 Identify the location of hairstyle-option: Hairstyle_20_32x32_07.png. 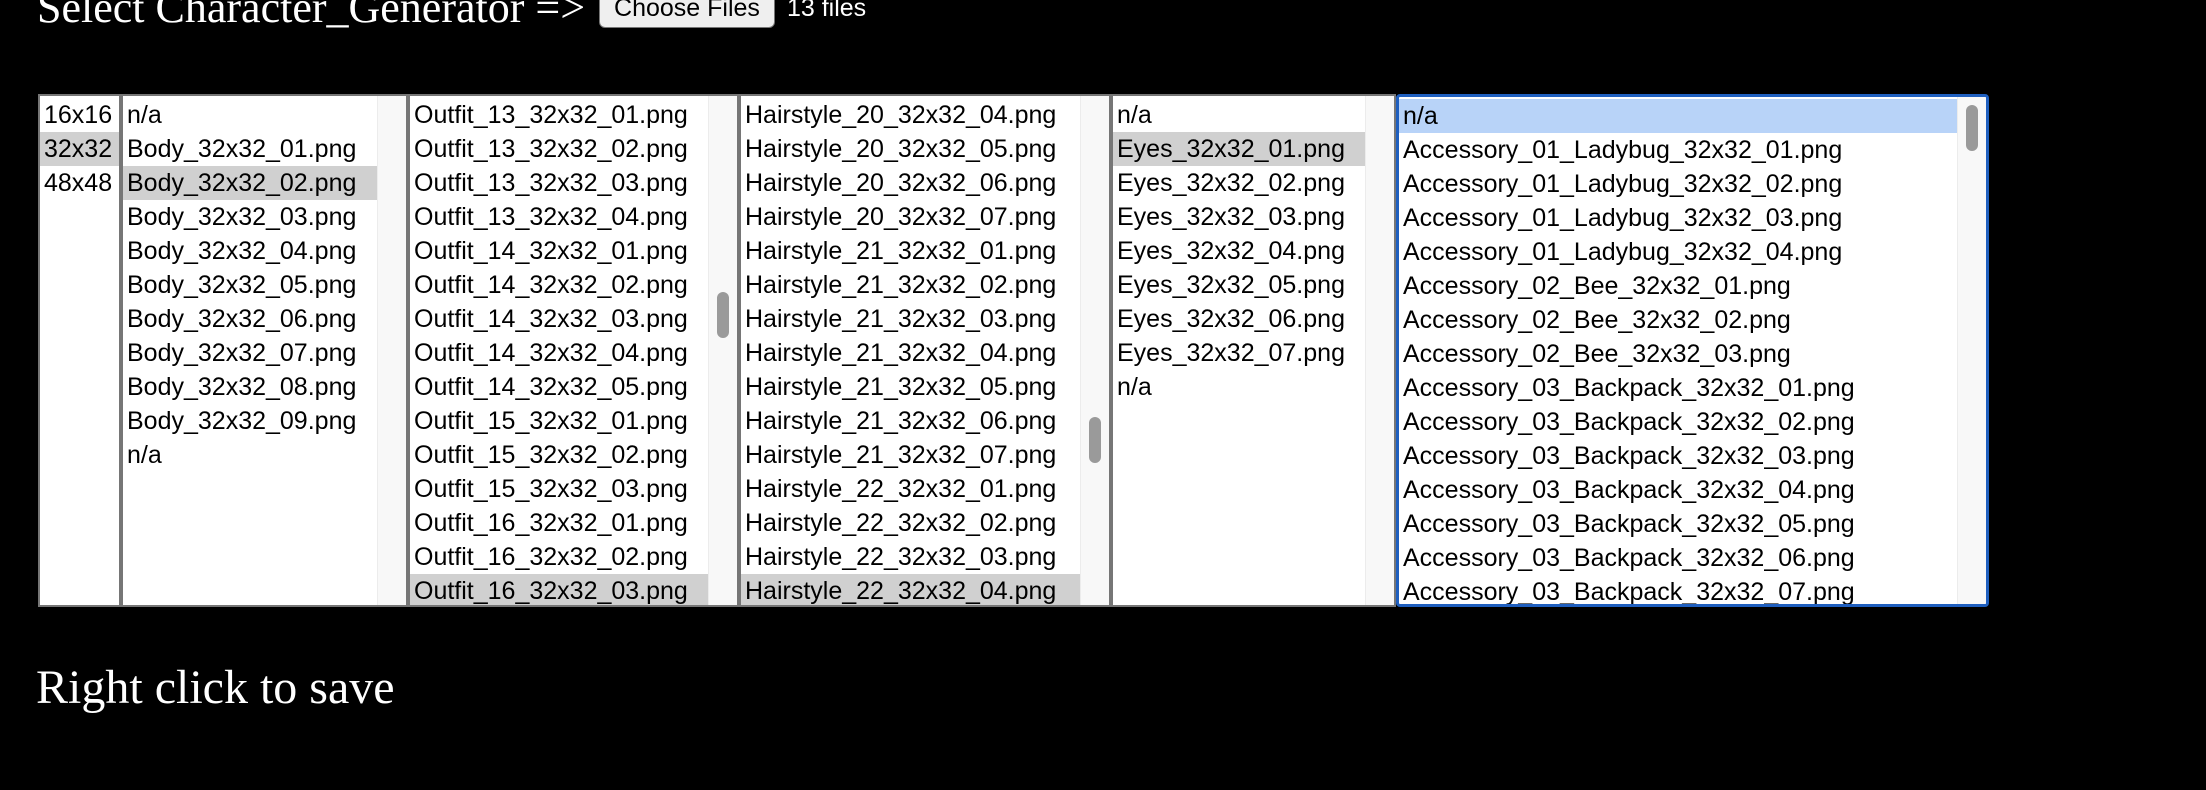
(910, 217).